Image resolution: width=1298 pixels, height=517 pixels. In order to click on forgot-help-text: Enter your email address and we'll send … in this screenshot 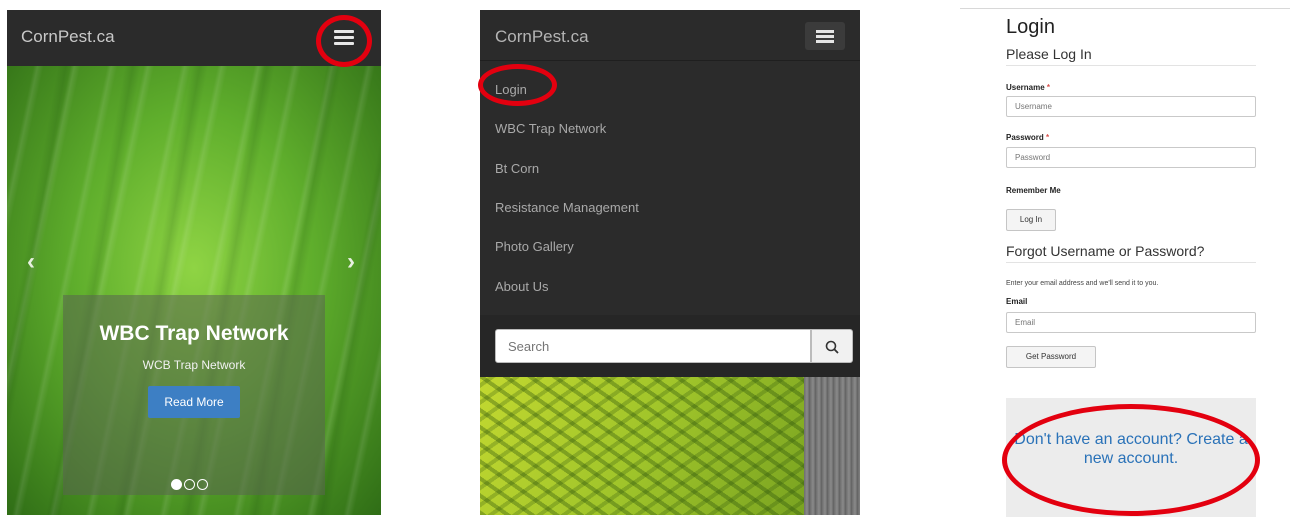, I will do `click(1082, 283)`.